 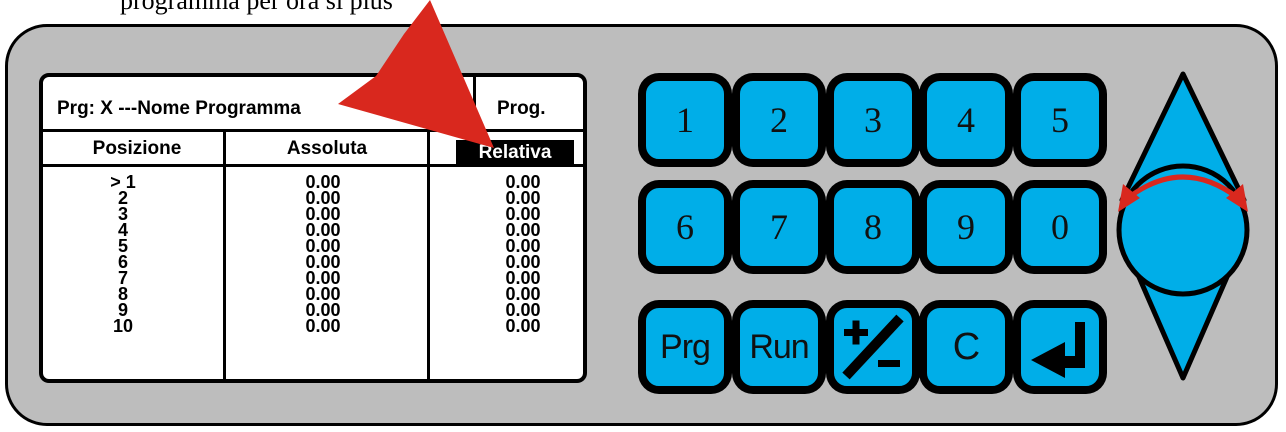 What do you see at coordinates (1183, 230) in the screenshot?
I see `jog-wheel` at bounding box center [1183, 230].